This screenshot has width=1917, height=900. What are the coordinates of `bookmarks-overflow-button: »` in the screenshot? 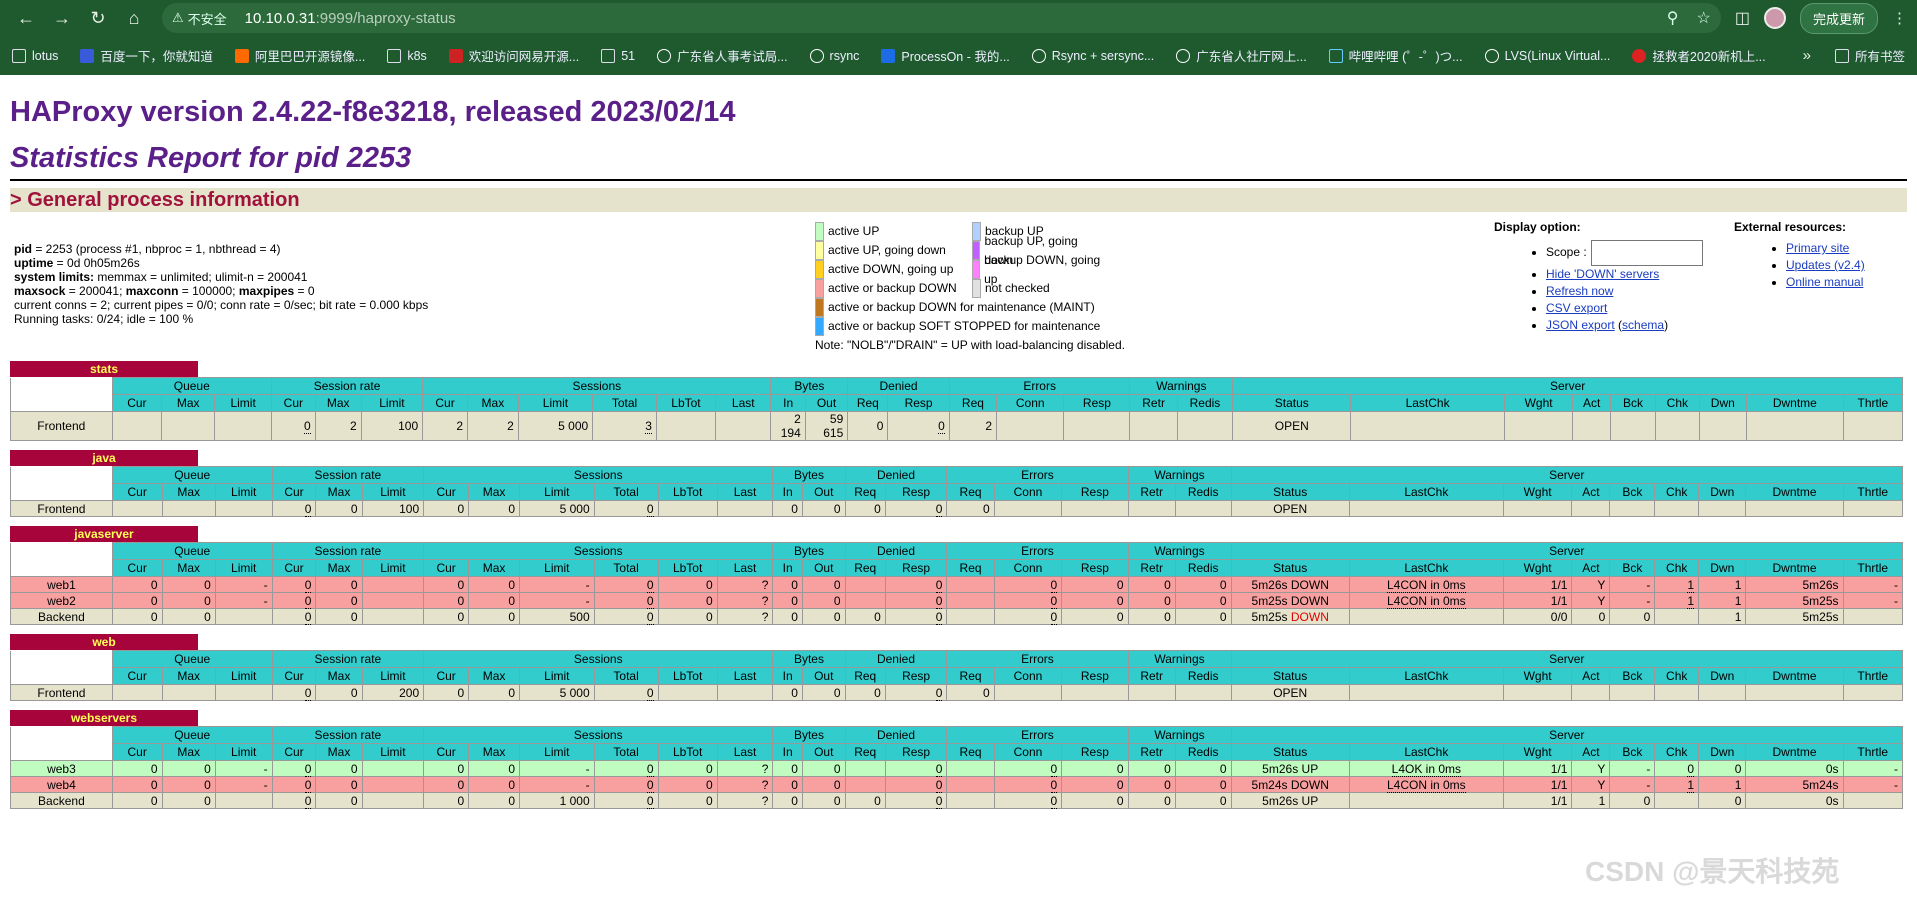 It's located at (1807, 55).